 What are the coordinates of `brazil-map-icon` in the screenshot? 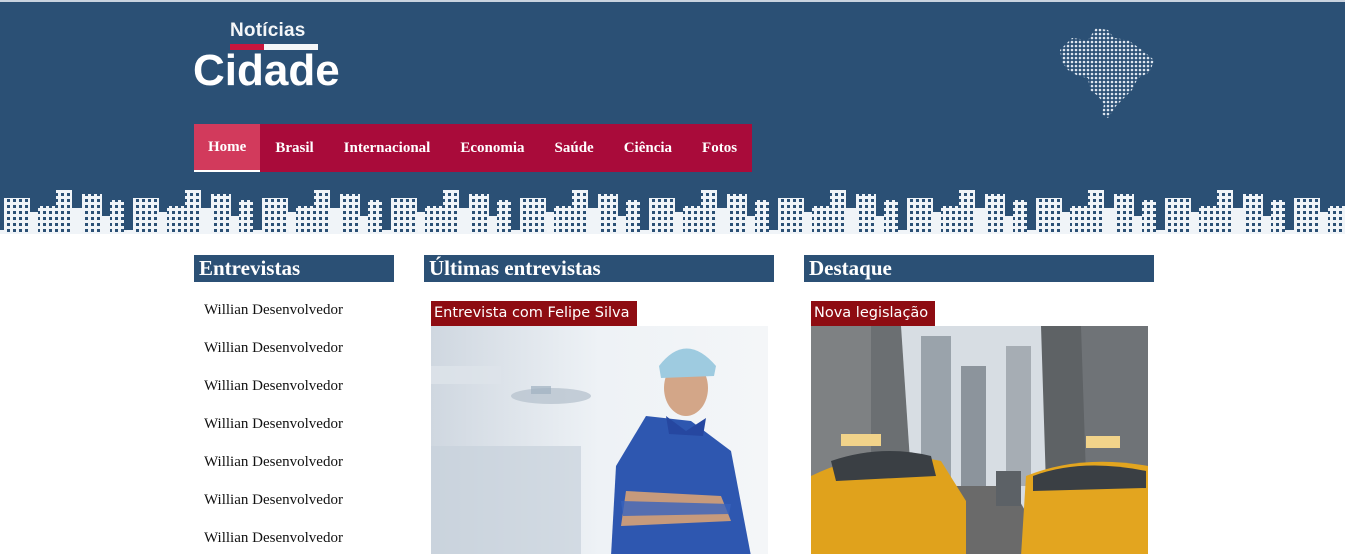 It's located at (1107, 73).